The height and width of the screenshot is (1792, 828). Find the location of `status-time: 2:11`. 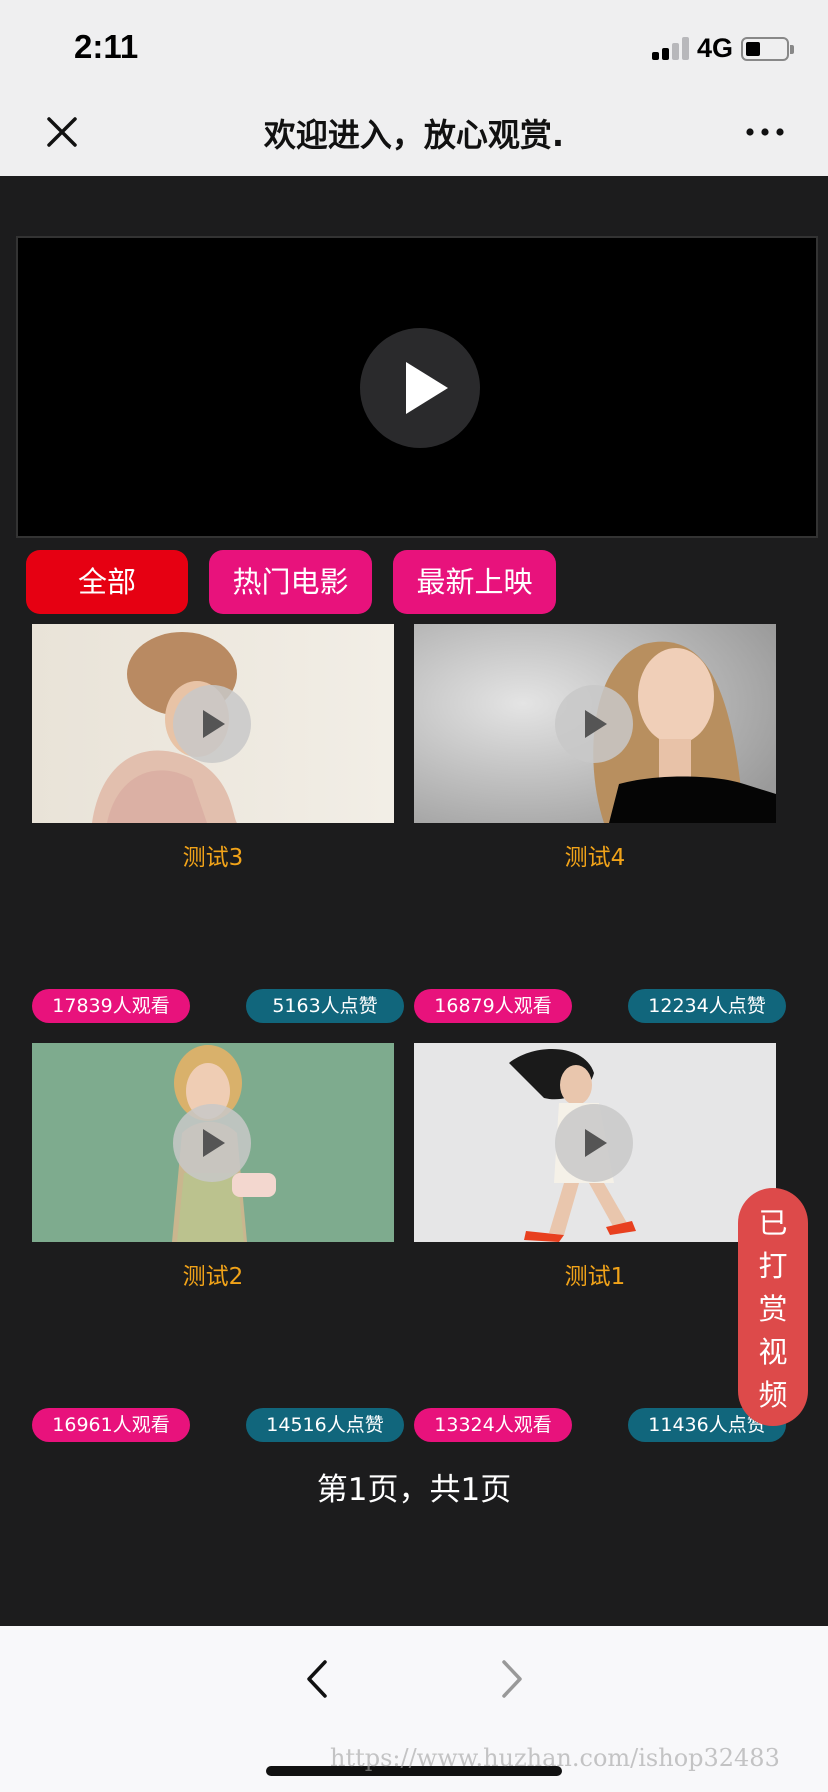

status-time: 2:11 is located at coordinates (106, 46).